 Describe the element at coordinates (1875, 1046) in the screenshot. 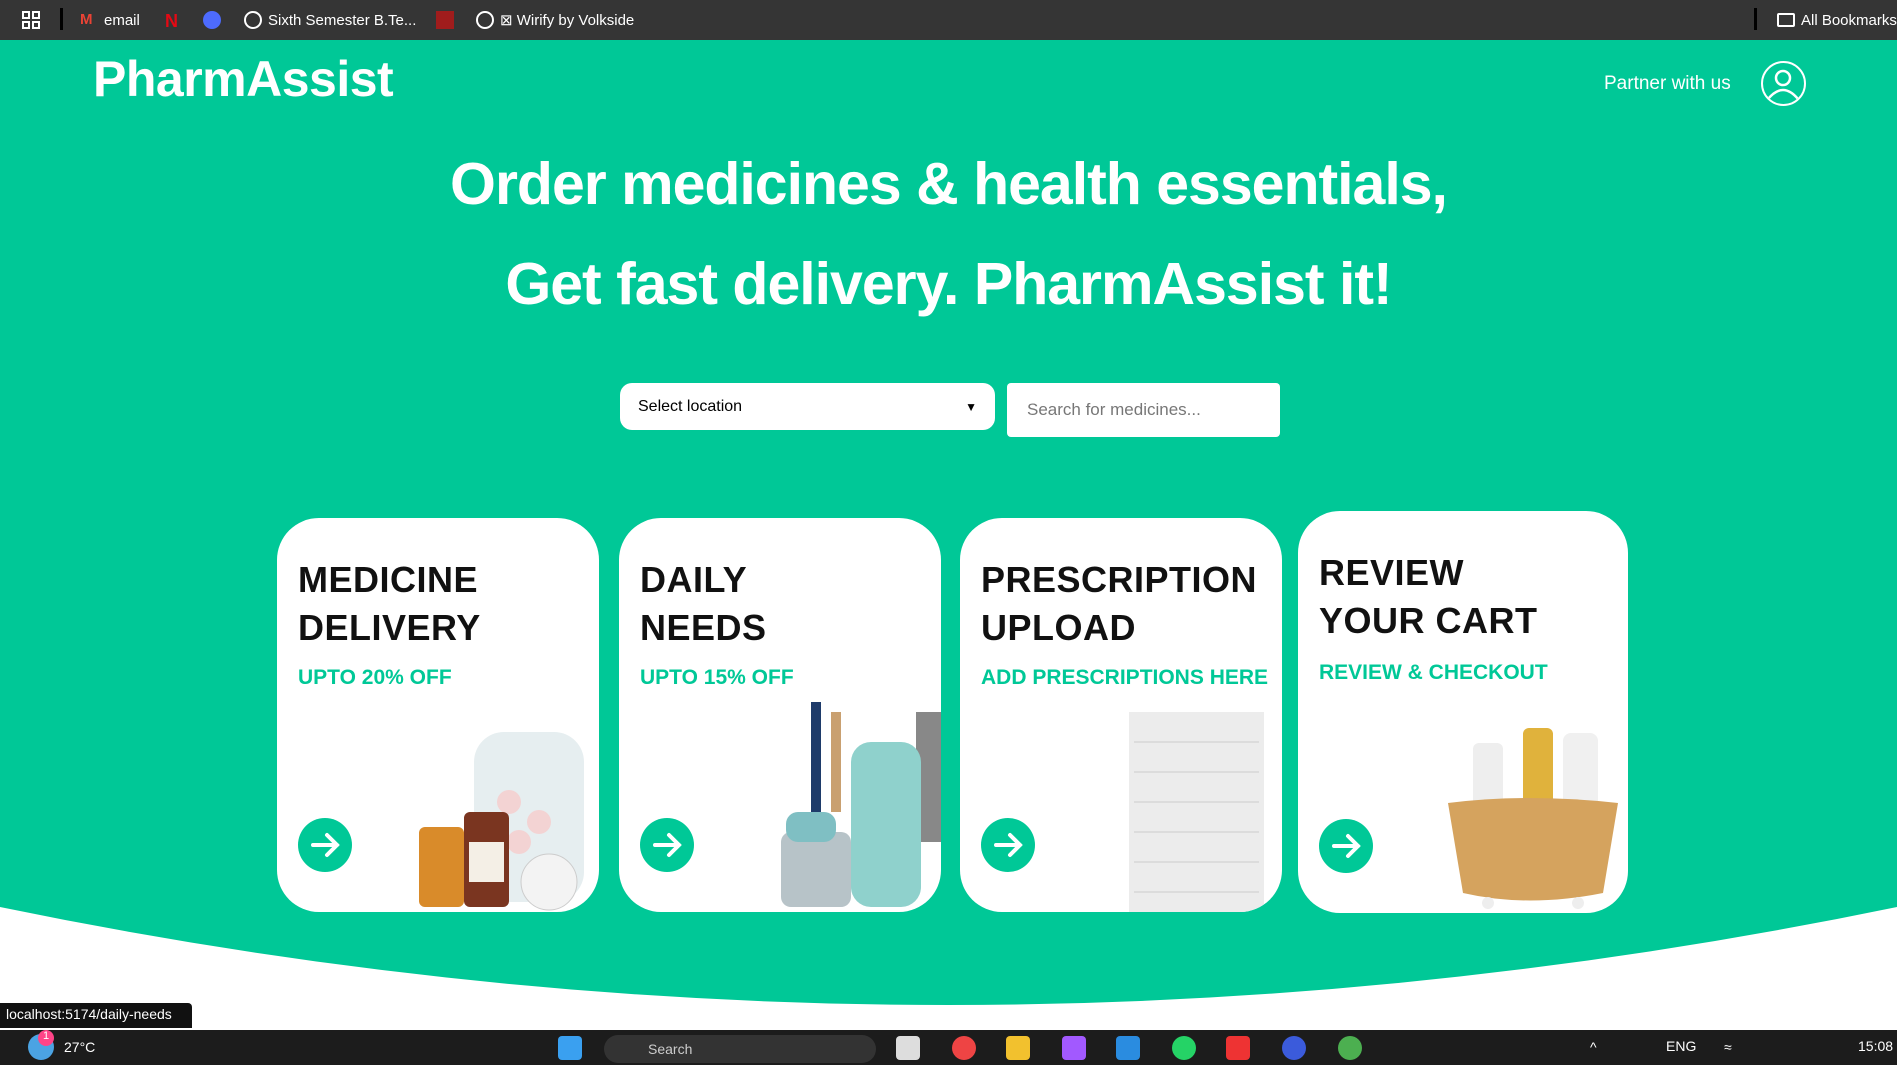

I see `clock: 15:08` at that location.